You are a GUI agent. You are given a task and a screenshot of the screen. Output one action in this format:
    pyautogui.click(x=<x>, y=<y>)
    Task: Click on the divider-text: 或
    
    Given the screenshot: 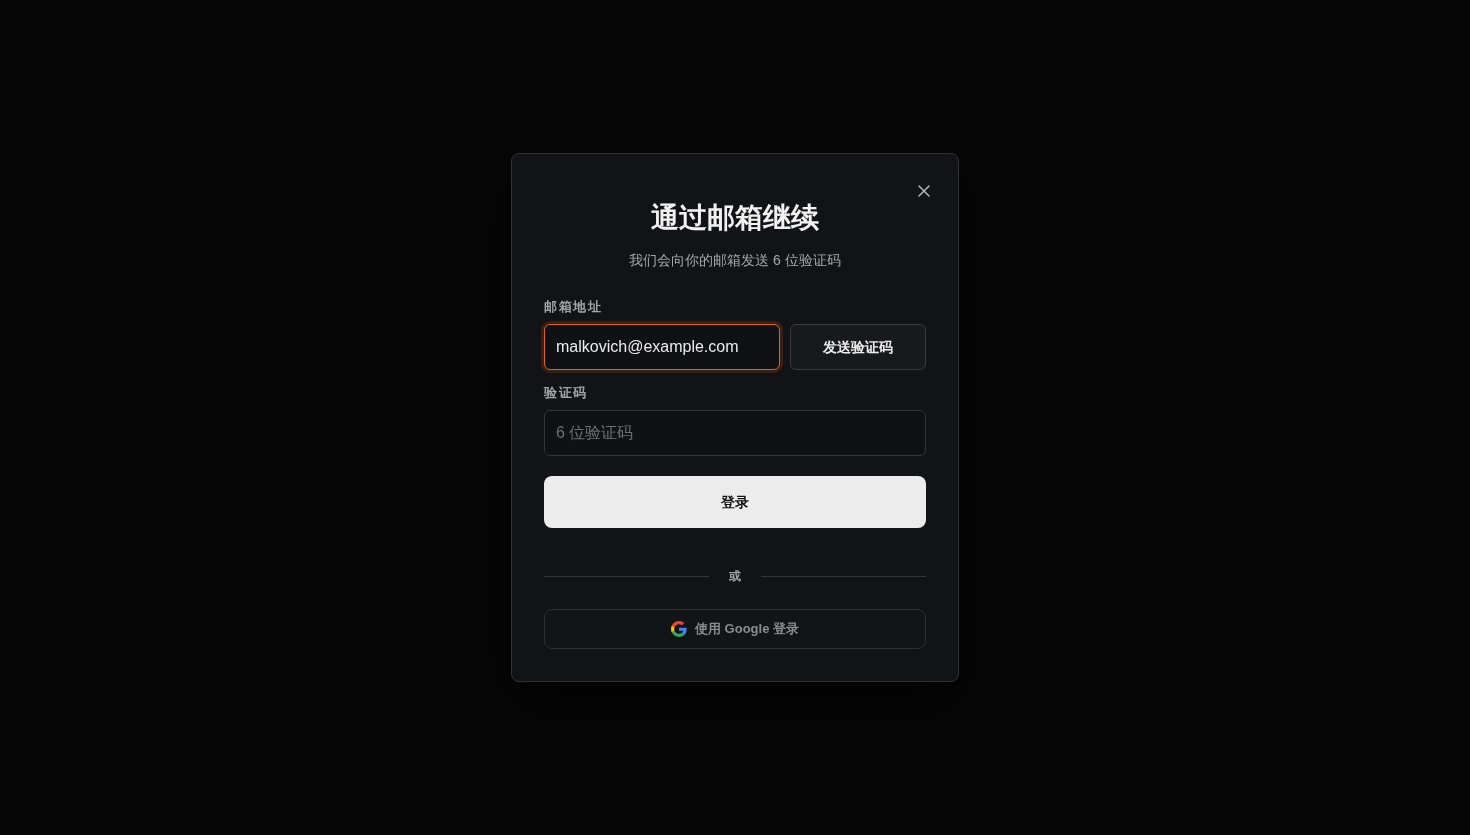 What is the action you would take?
    pyautogui.click(x=735, y=576)
    